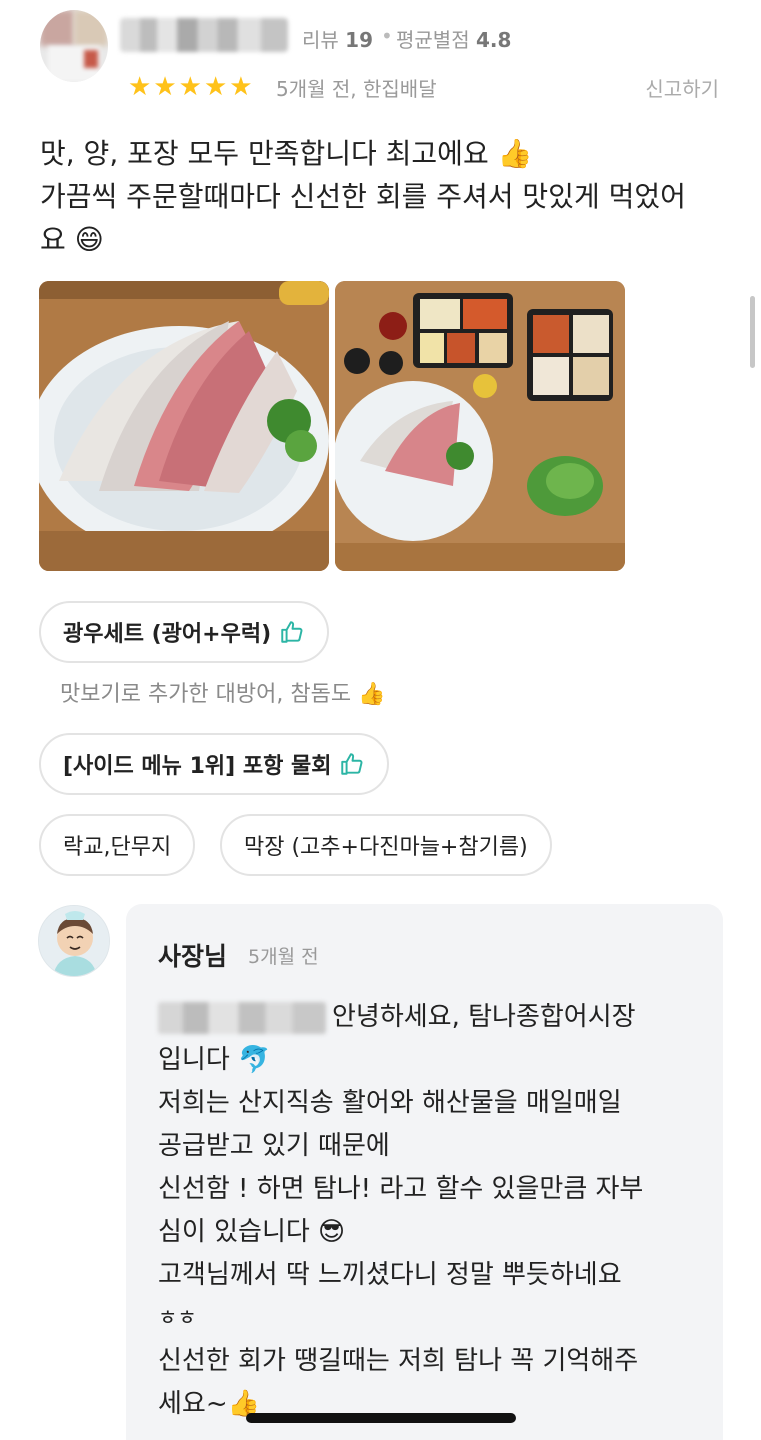 This screenshot has height=1440, width=761. I want to click on menu-chip-side-mulhoe: [사이드 메뉴 1위] 포항 물회, so click(214, 764).